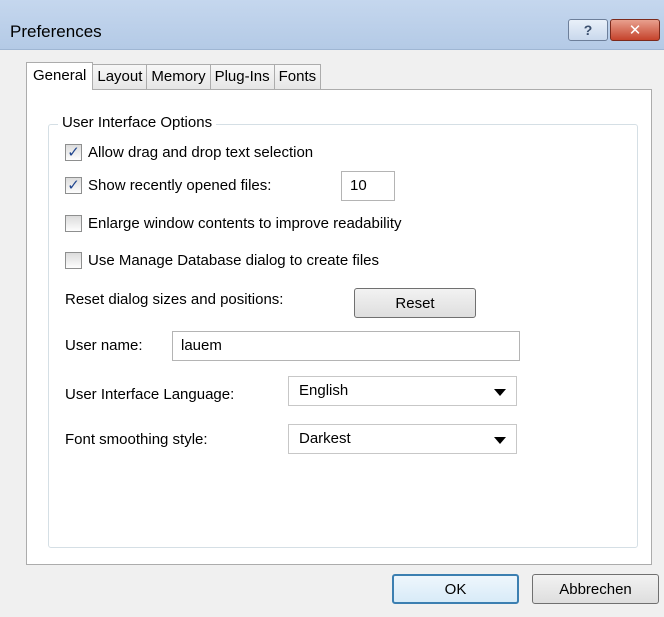  I want to click on drag-drop-label: Allow drag and drop text selection, so click(201, 152).